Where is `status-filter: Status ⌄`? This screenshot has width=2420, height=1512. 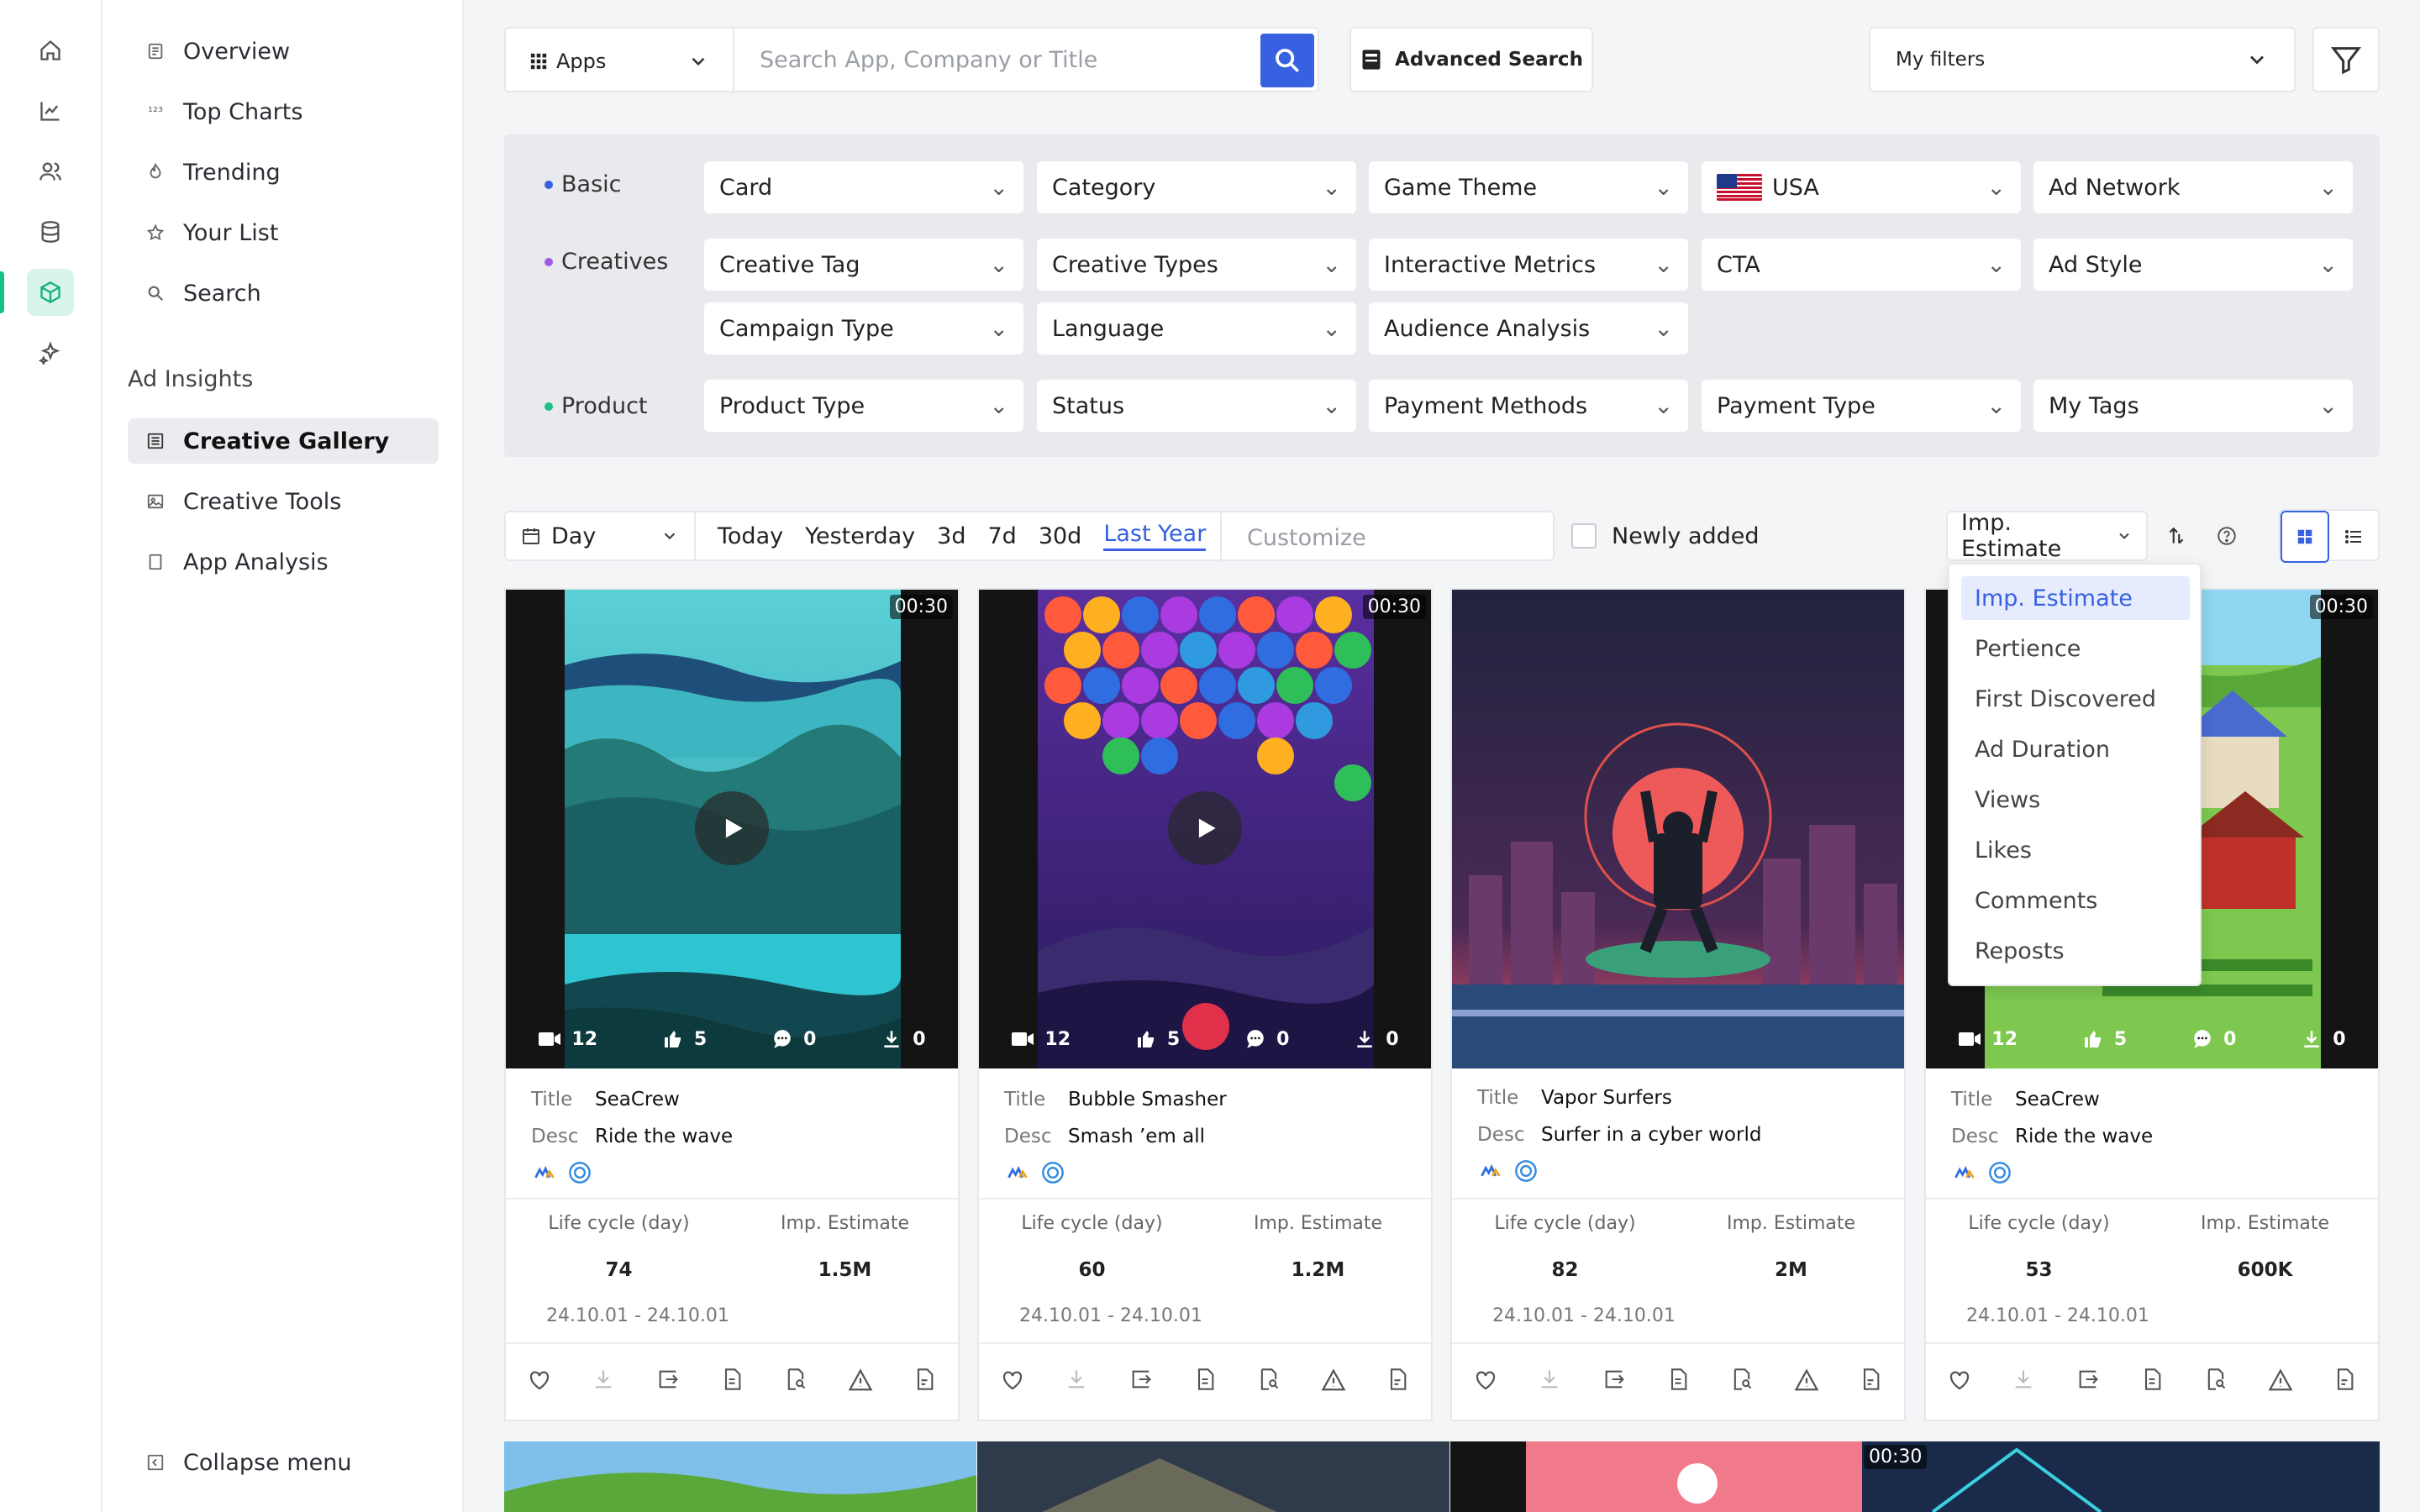
status-filter: Status ⌄ is located at coordinates (1196, 406).